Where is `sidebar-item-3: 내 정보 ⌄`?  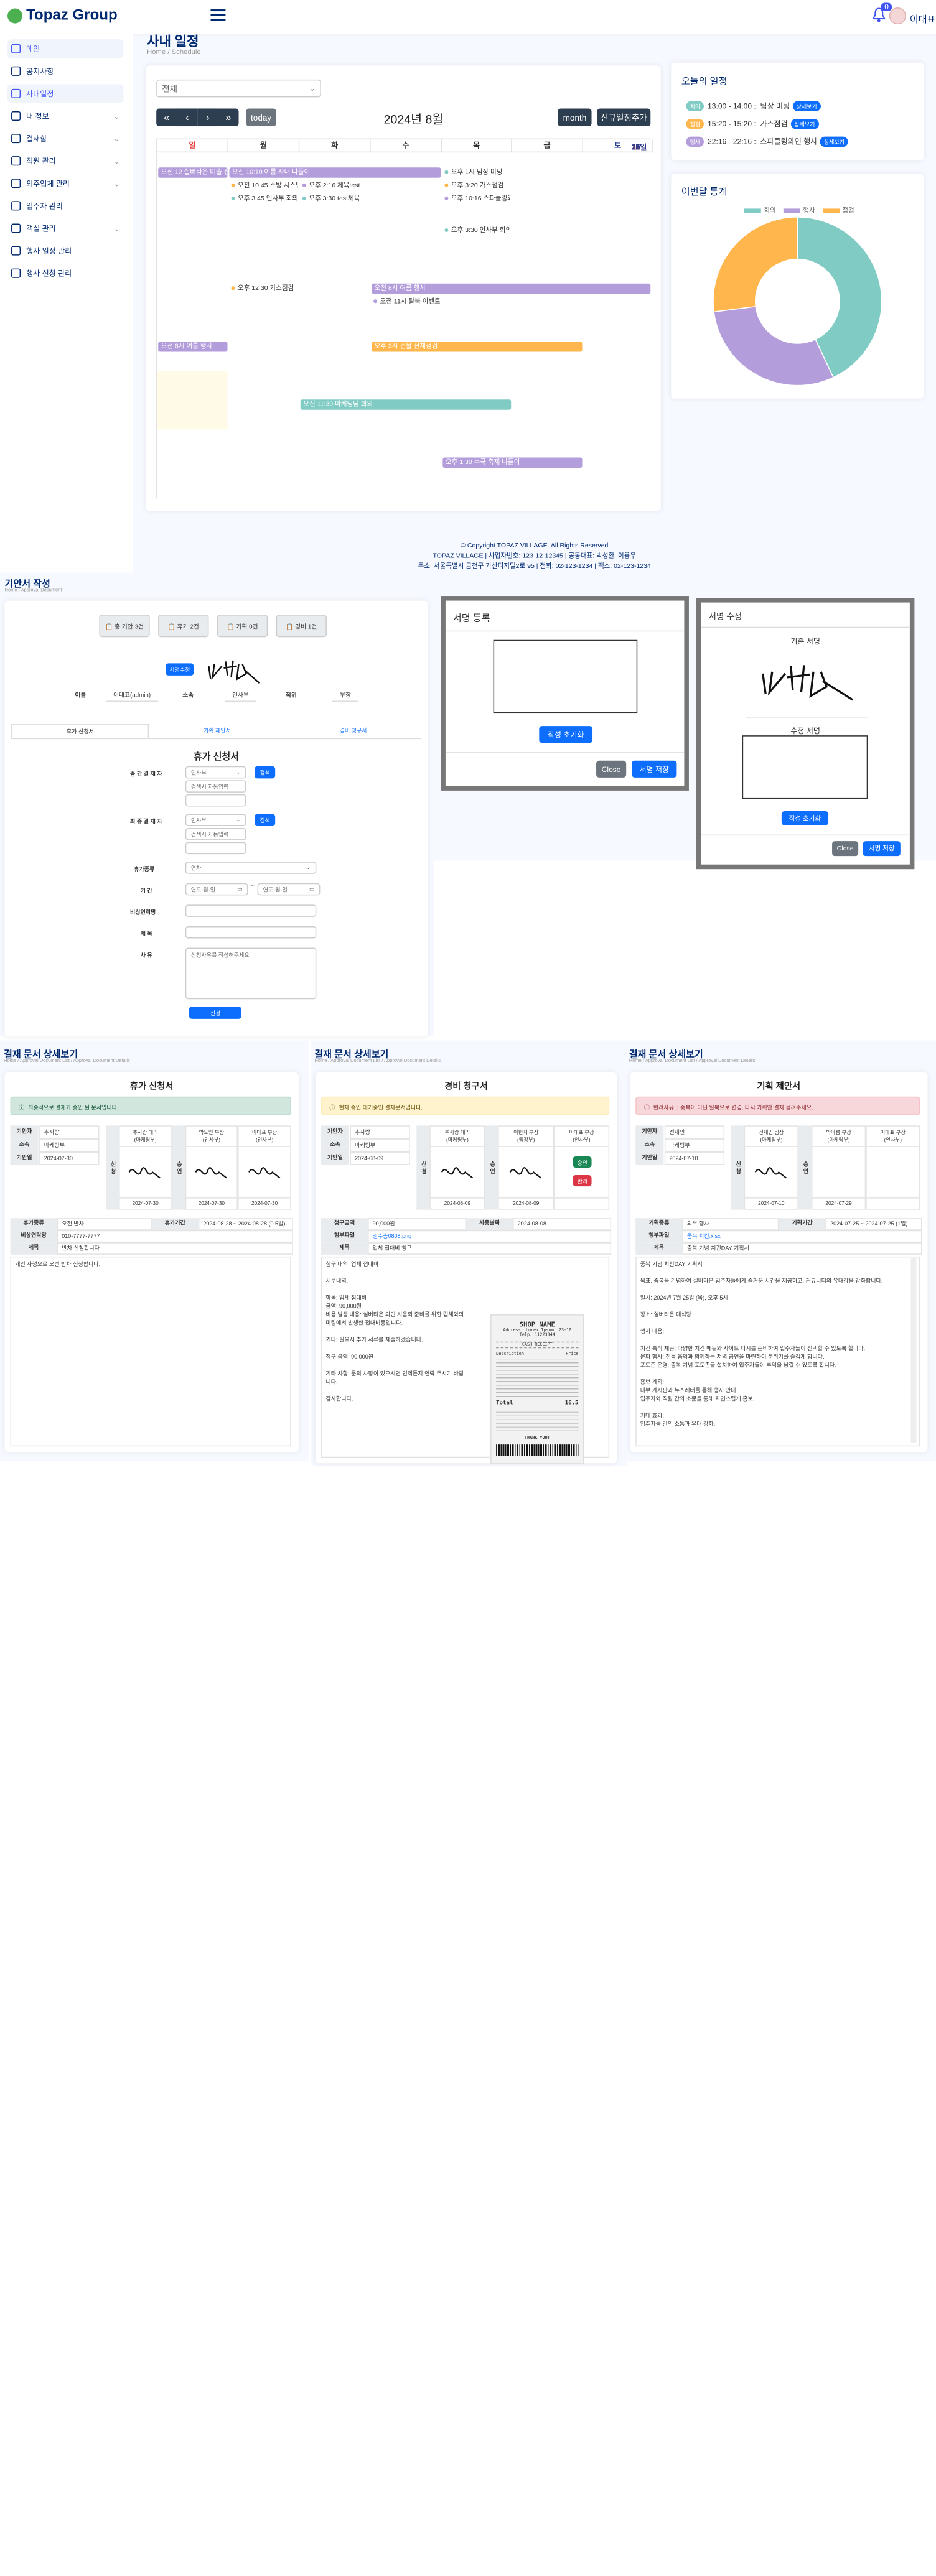
sidebar-item-3: 내 정보 ⌄ is located at coordinates (65, 115).